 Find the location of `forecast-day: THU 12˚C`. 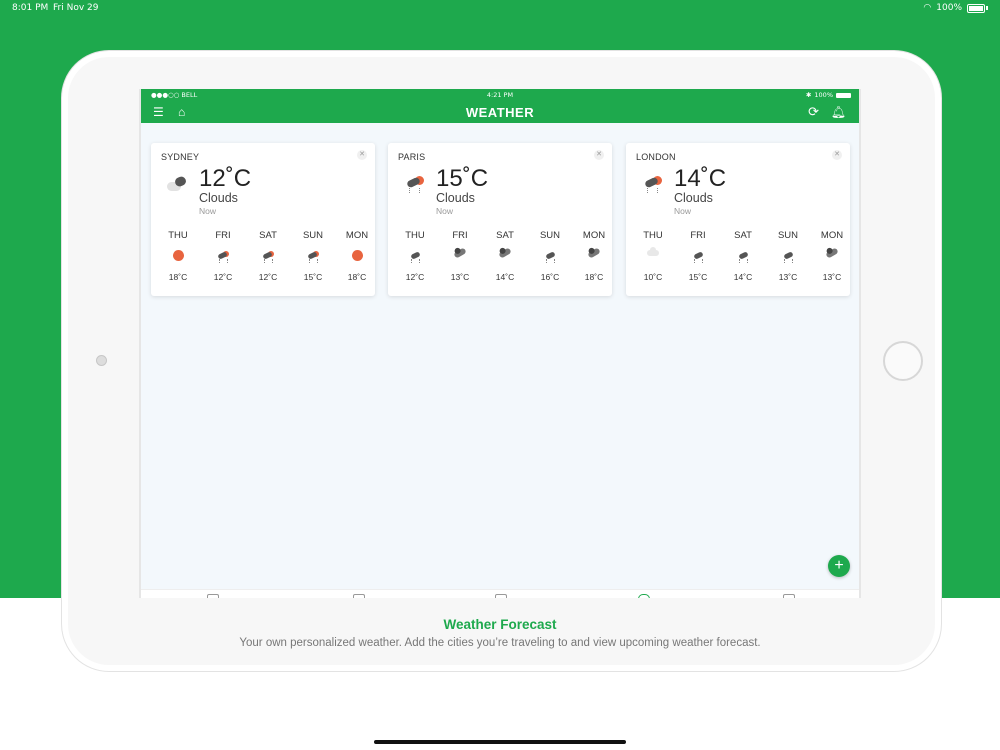

forecast-day: THU 12˚C is located at coordinates (415, 256).